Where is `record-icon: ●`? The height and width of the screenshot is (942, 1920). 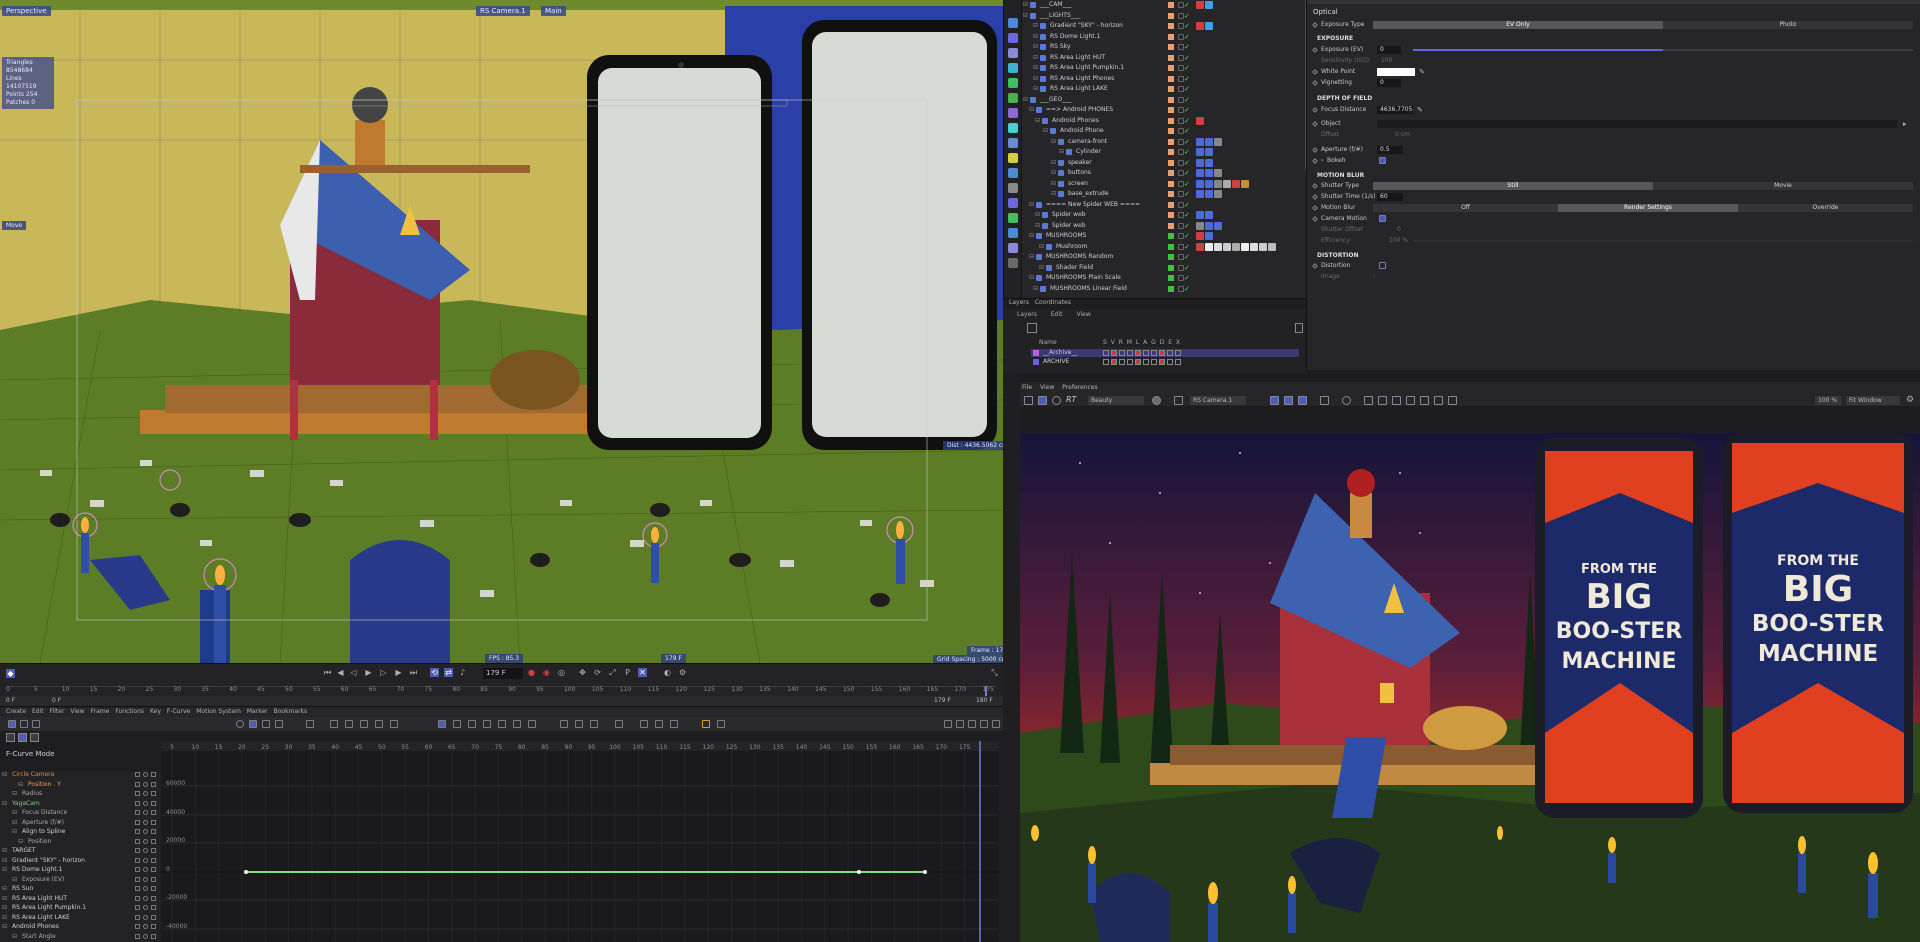
record-icon: ● is located at coordinates (531, 672).